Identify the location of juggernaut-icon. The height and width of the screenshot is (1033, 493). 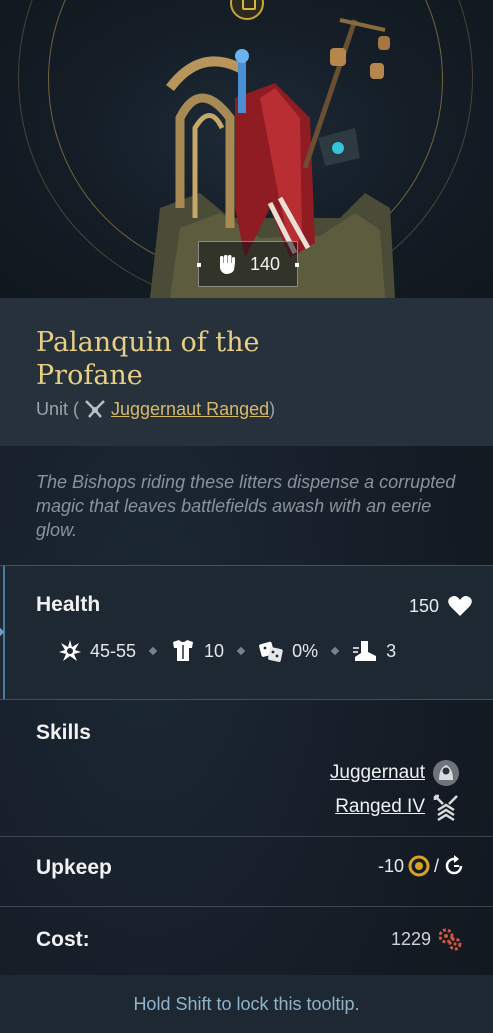
(446, 773).